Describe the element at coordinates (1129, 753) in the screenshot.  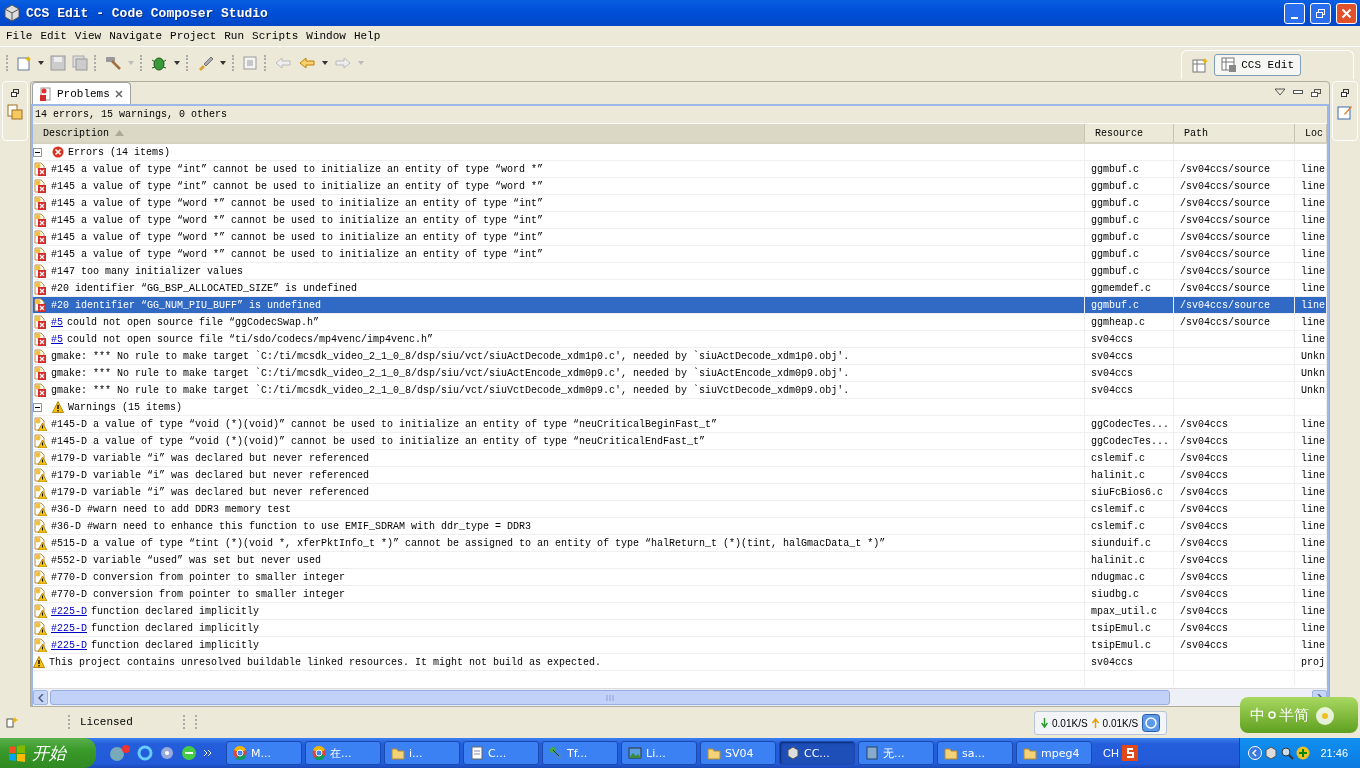
I see `ime-logo-icon` at that location.